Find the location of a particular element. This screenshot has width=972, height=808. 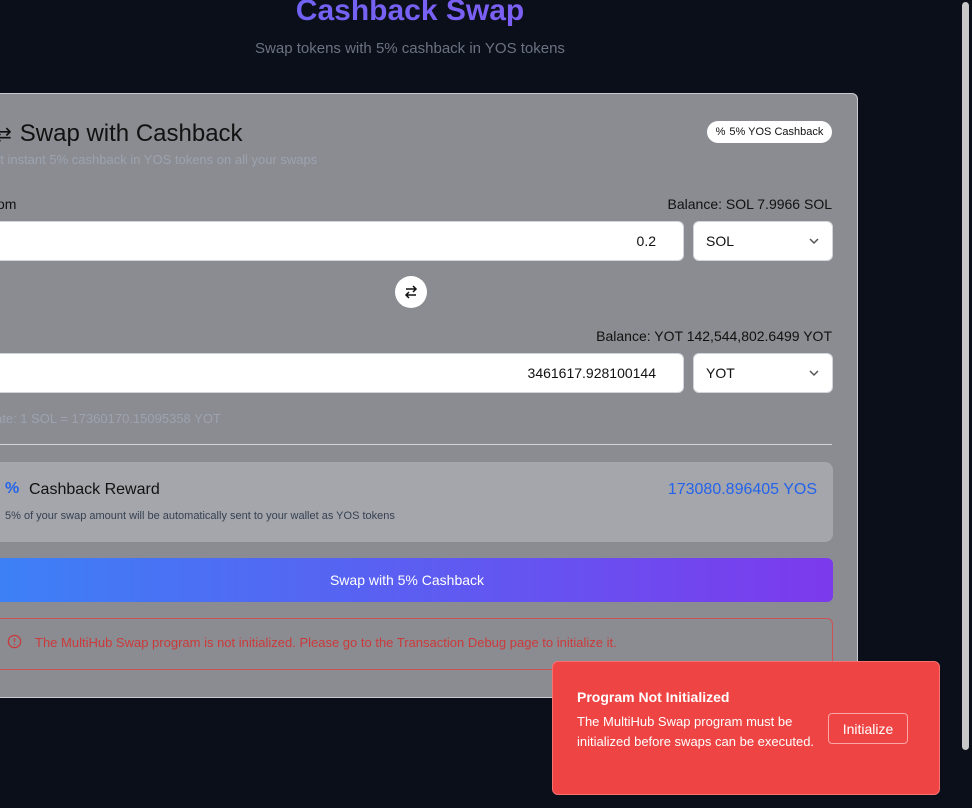

to-token-select: YOT is located at coordinates (763, 373).